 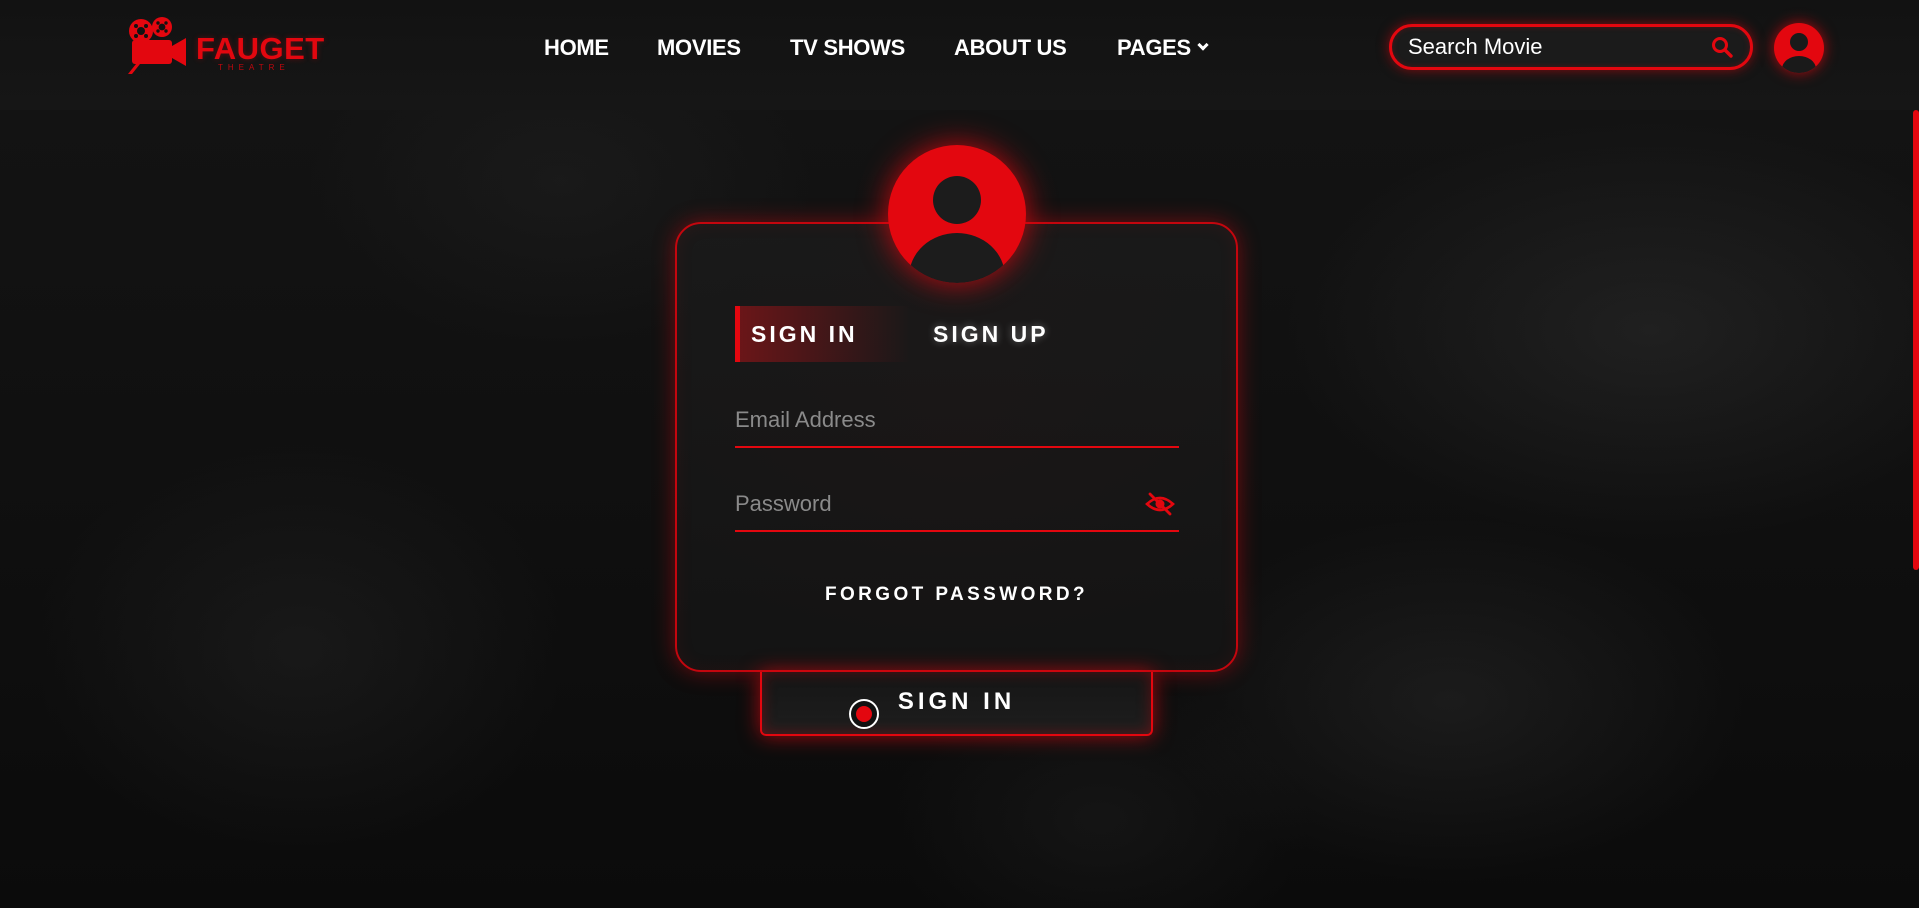 I want to click on search-input, so click(x=1553, y=47).